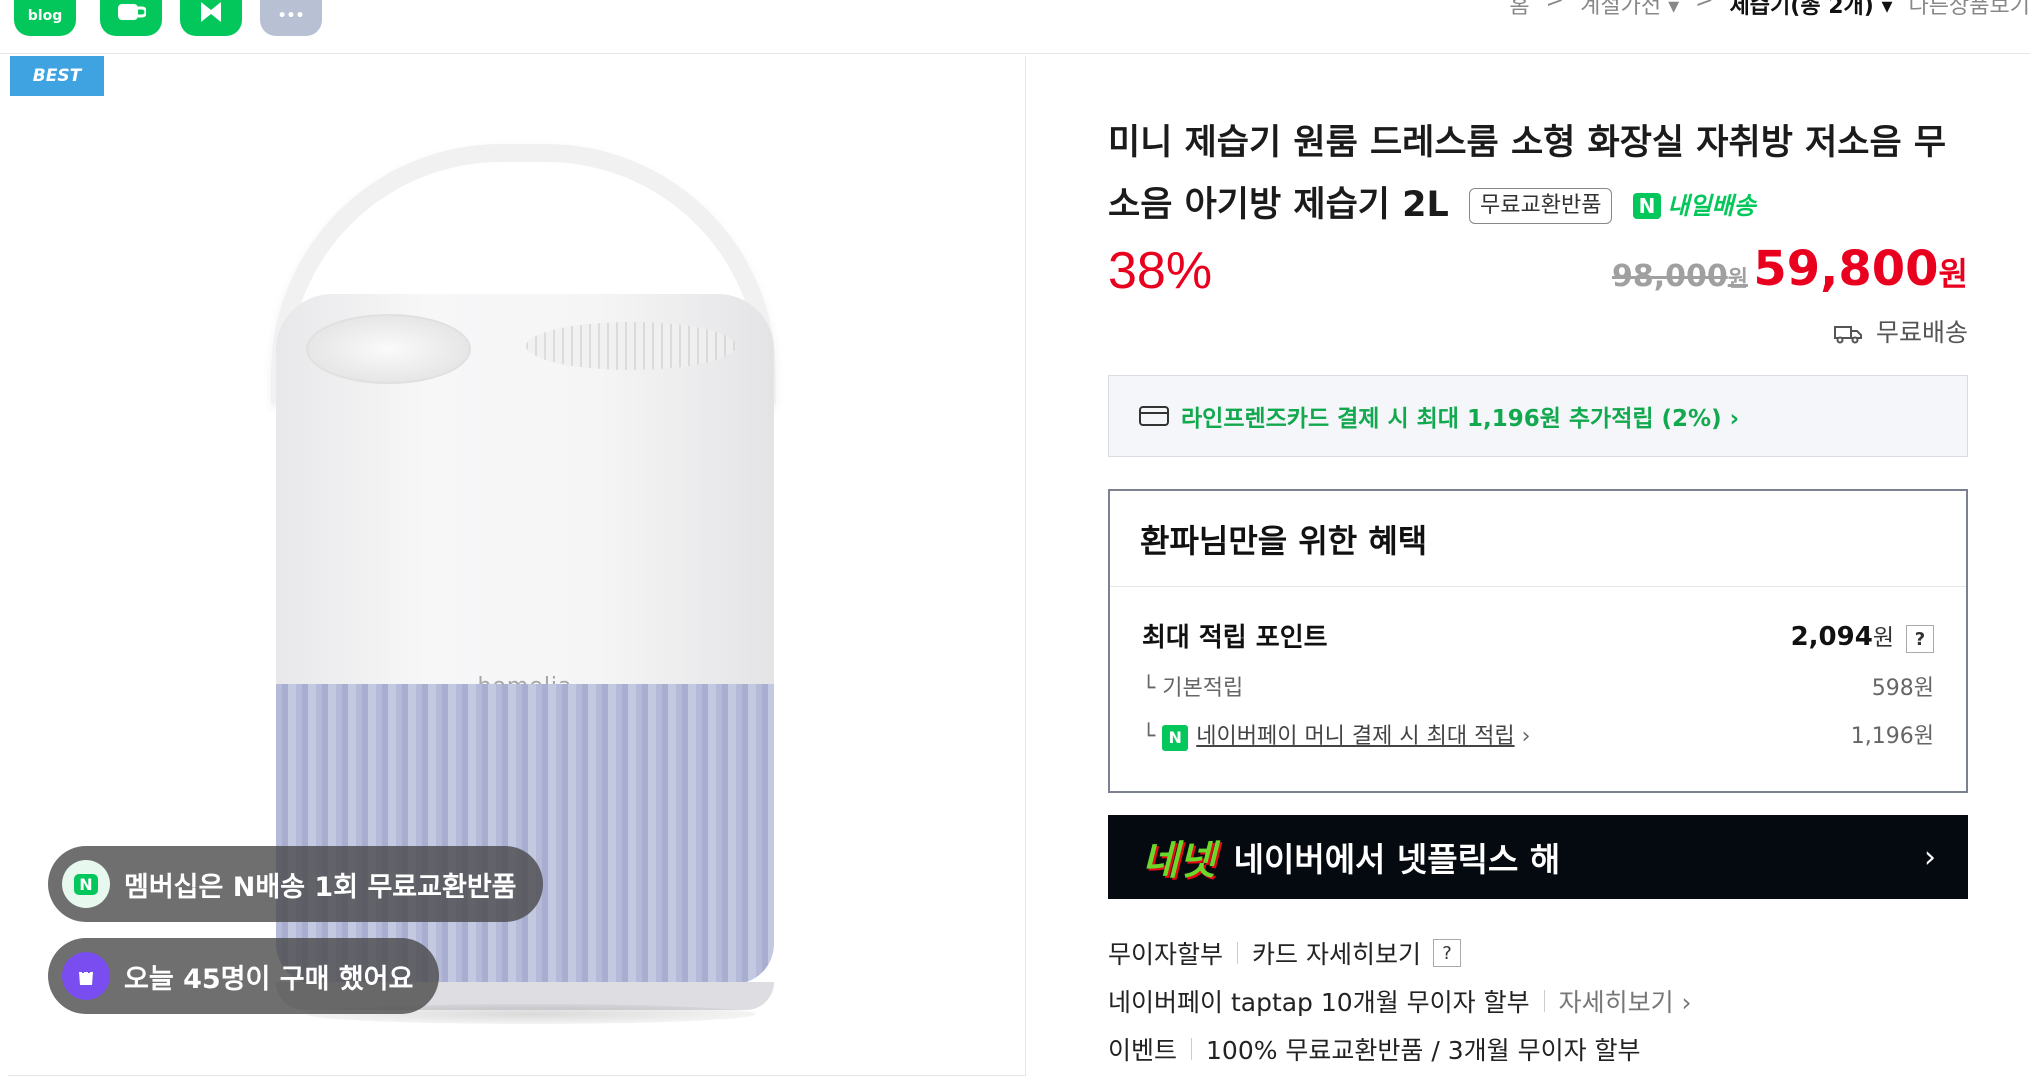  I want to click on credit-card-icon, so click(1154, 416).